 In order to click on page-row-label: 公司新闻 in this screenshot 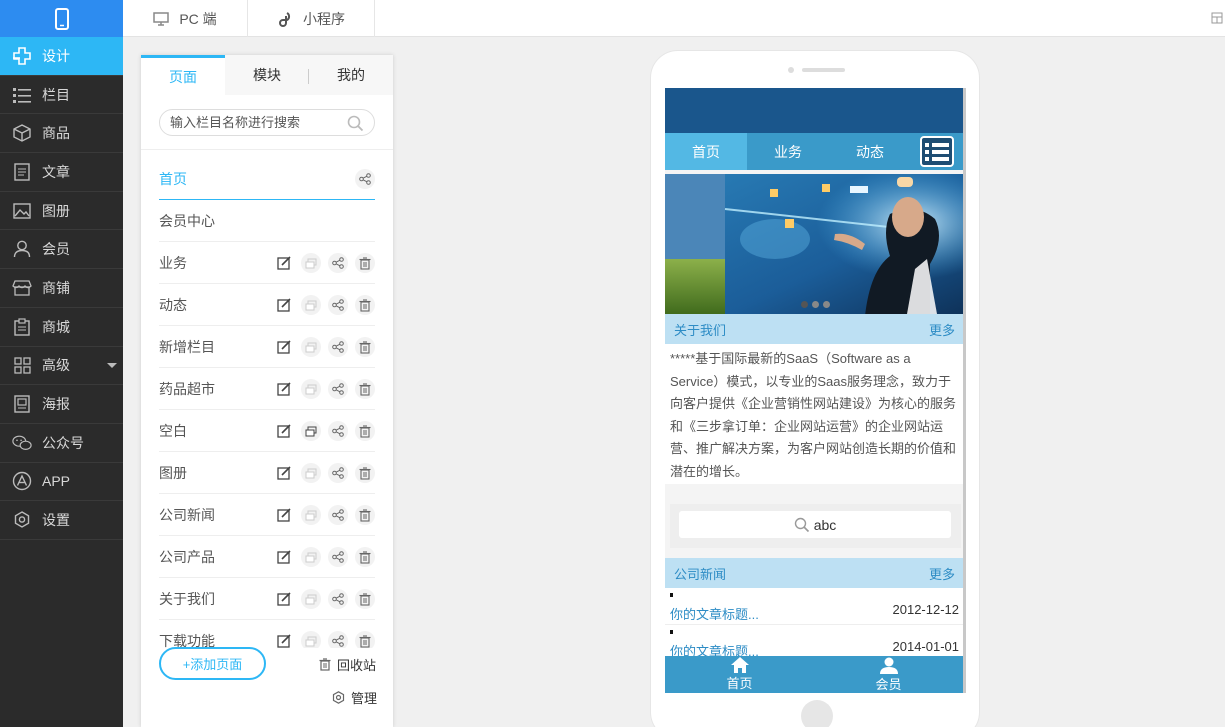, I will do `click(187, 515)`.